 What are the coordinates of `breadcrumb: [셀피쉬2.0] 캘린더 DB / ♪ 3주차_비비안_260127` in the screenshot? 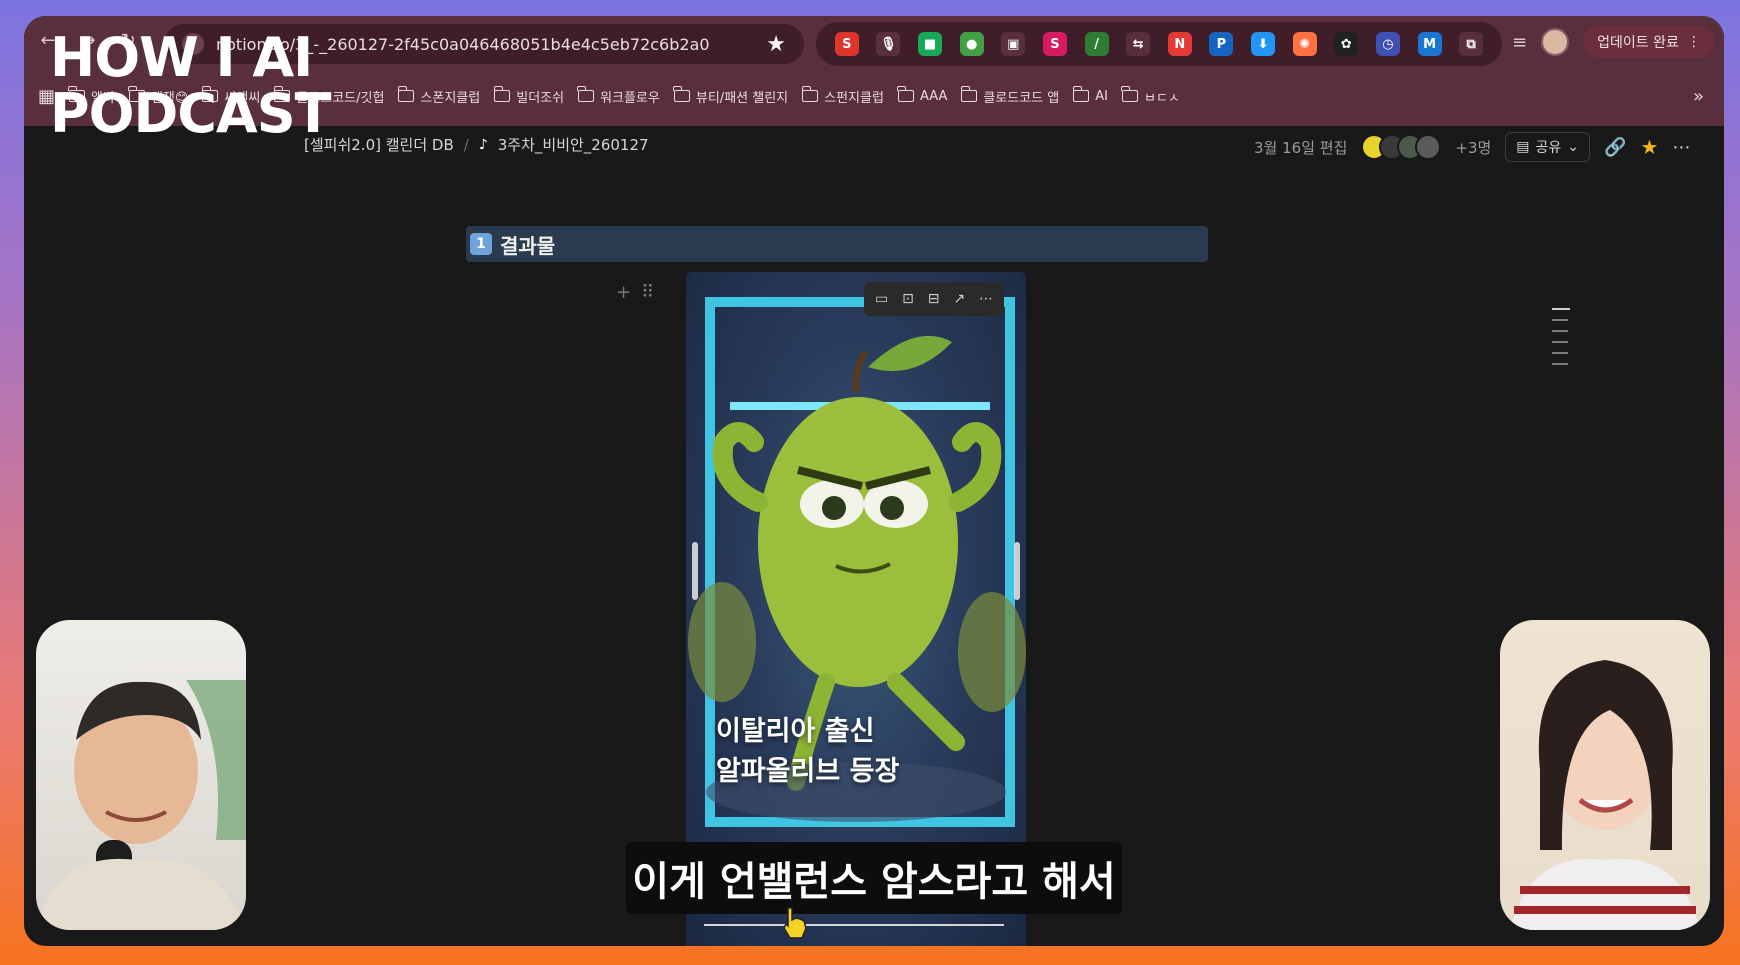 It's located at (476, 144).